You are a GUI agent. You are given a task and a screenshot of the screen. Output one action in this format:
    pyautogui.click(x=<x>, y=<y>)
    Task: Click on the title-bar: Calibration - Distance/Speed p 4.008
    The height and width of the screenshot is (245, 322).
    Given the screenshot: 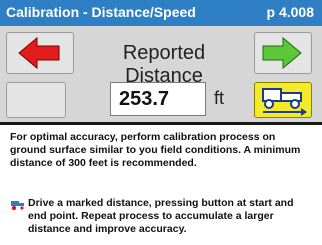 What is the action you would take?
    pyautogui.click(x=161, y=13)
    